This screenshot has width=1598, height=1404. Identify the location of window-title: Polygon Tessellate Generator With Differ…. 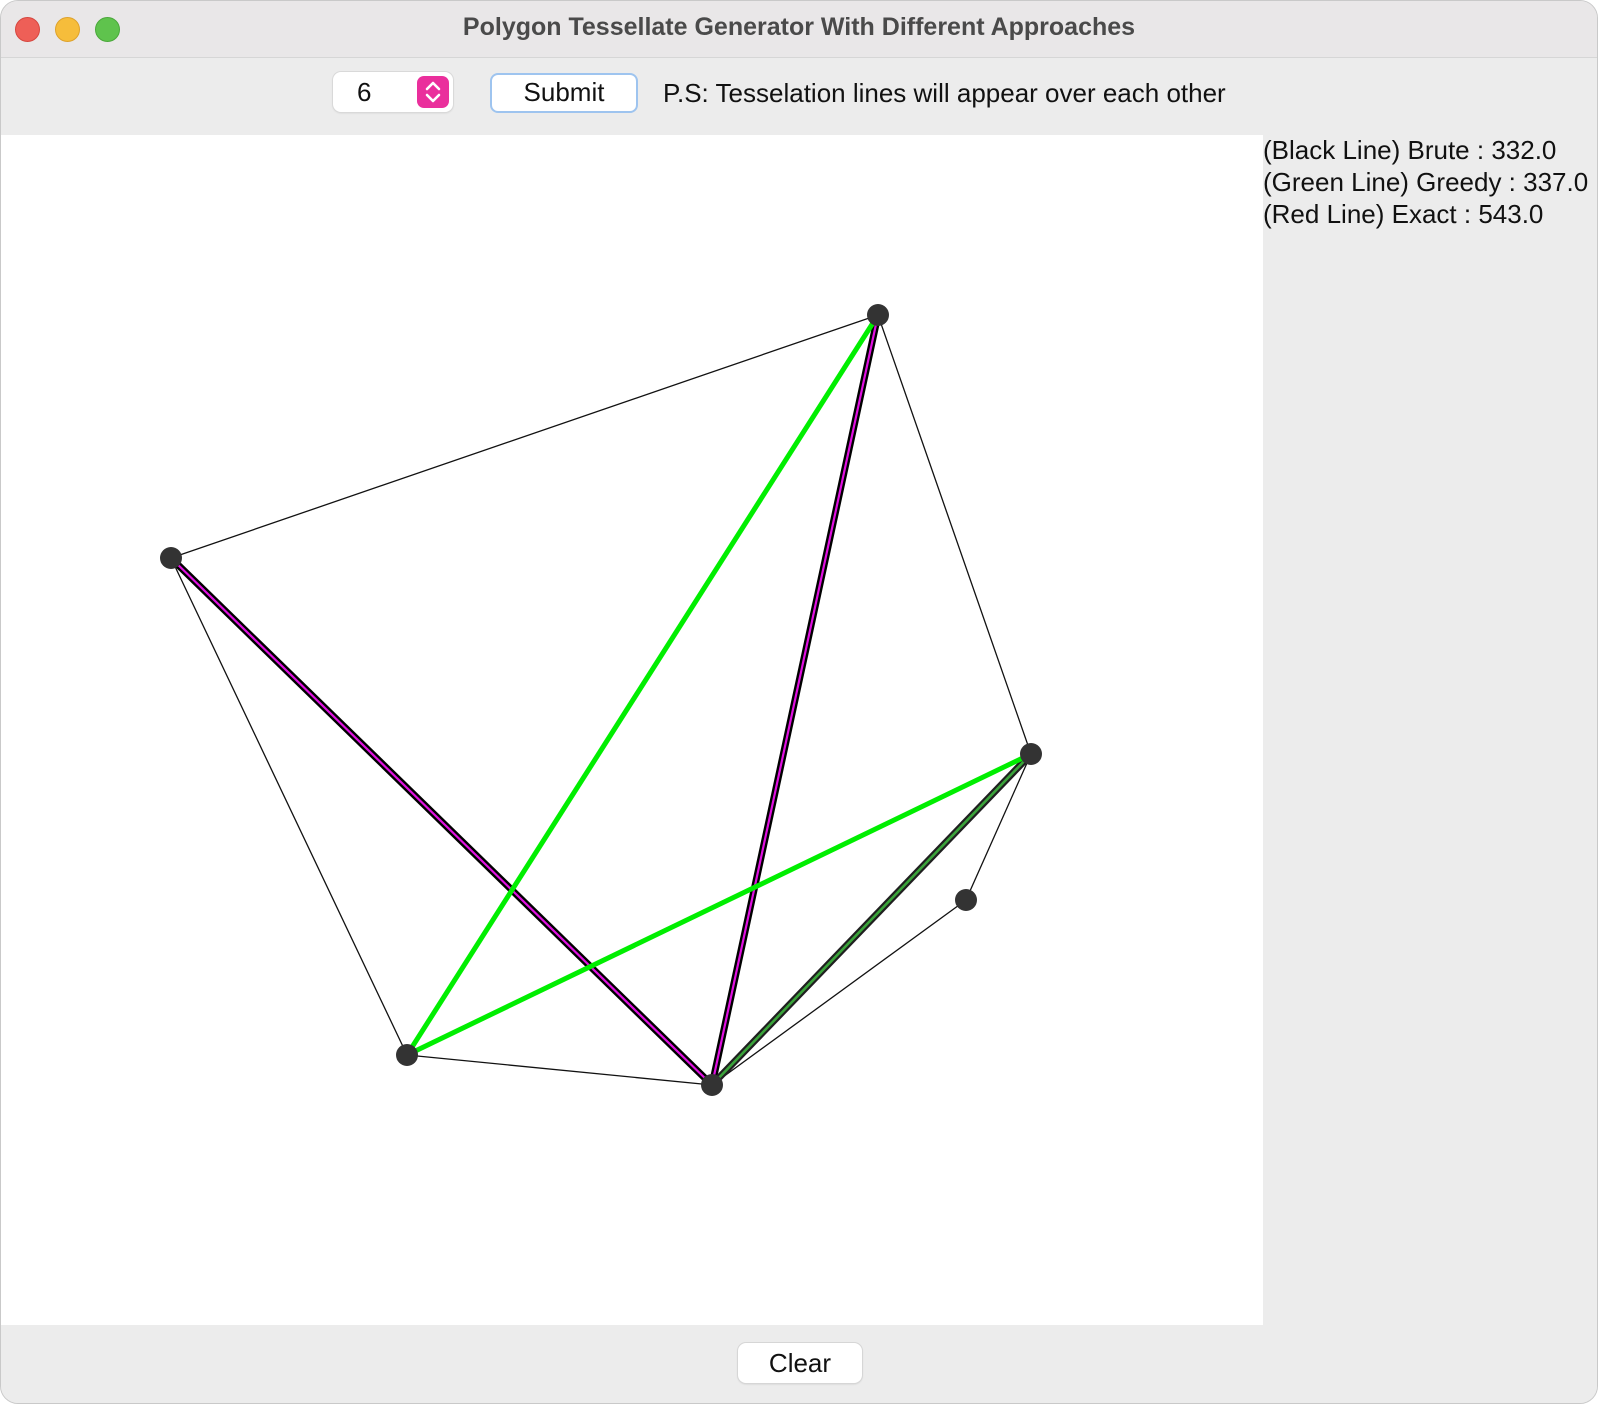
(799, 27).